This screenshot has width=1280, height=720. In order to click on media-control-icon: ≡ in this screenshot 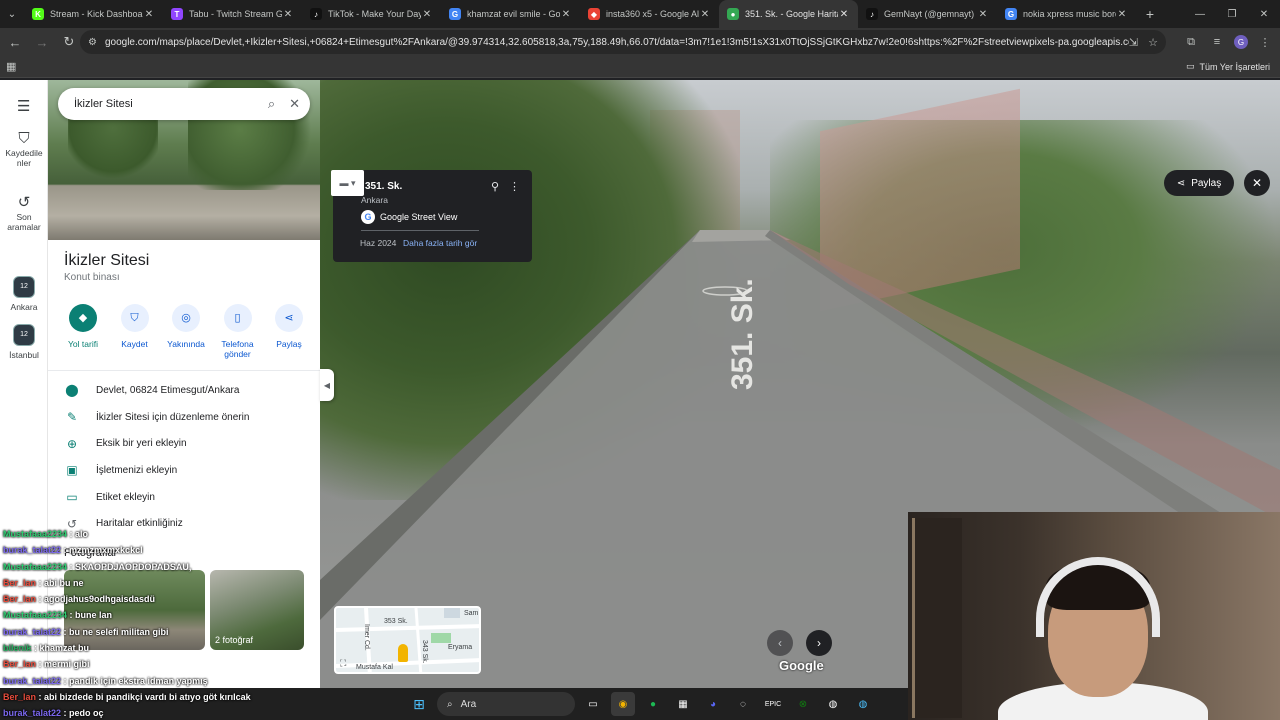, I will do `click(1217, 42)`.